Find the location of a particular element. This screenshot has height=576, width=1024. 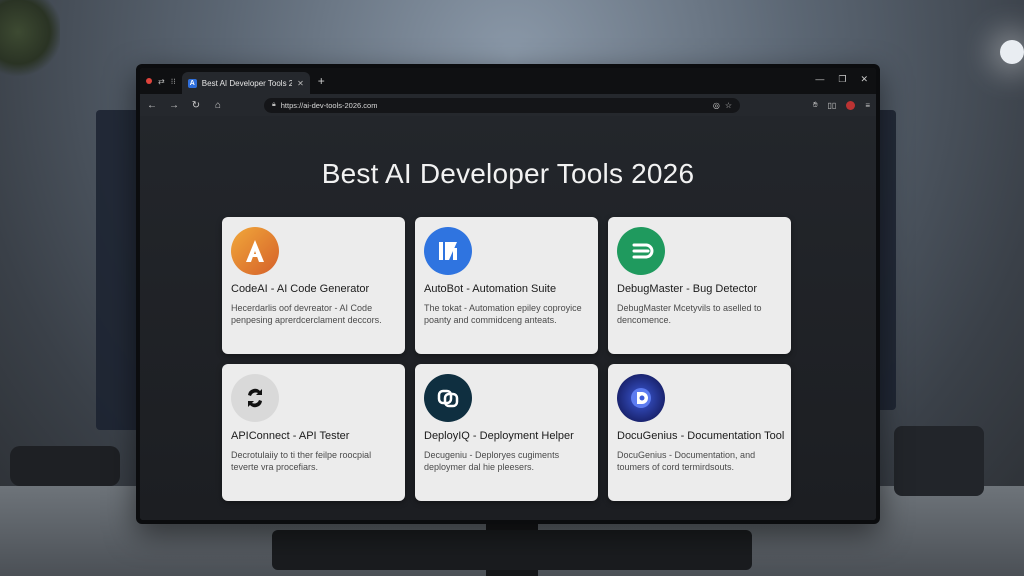

tool-name: DeployIQ - Deployment Helper is located at coordinates (499, 436).